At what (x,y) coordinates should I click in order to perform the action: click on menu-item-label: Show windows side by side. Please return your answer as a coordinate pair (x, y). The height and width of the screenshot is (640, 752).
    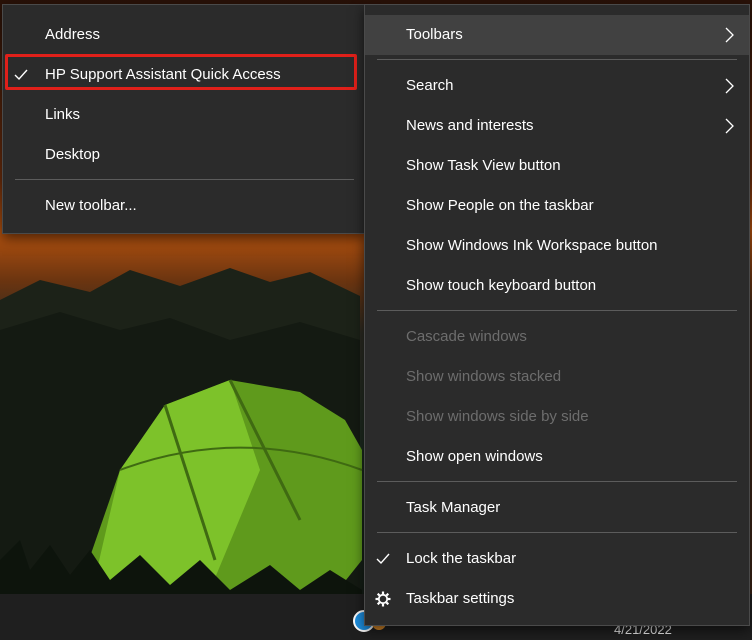
    Looking at the image, I should click on (497, 416).